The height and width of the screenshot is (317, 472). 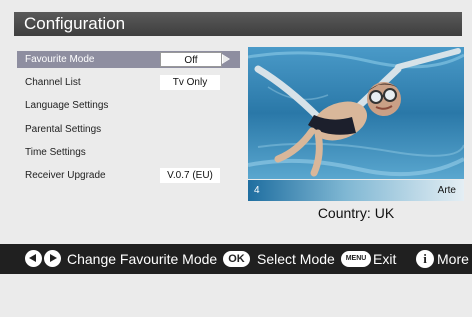 I want to click on channel-number: 4, so click(x=257, y=190).